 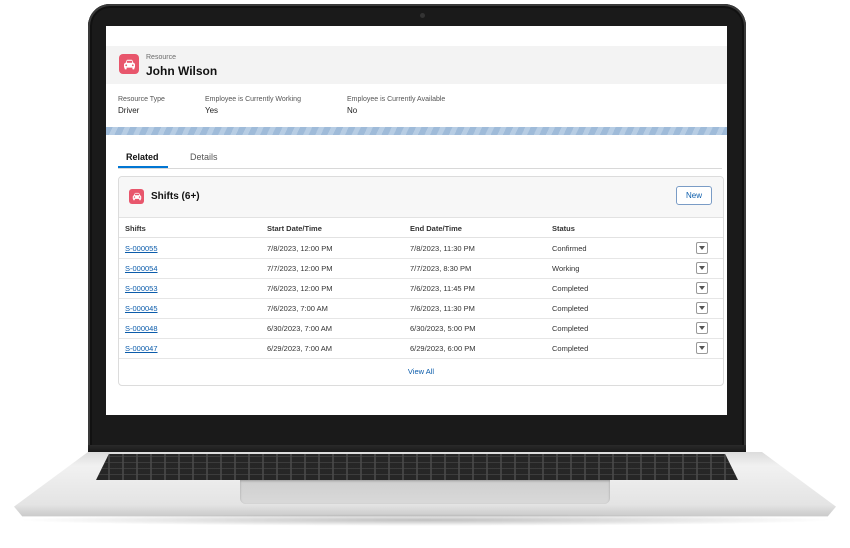 What do you see at coordinates (141, 99) in the screenshot?
I see `field-label: Resource Type` at bounding box center [141, 99].